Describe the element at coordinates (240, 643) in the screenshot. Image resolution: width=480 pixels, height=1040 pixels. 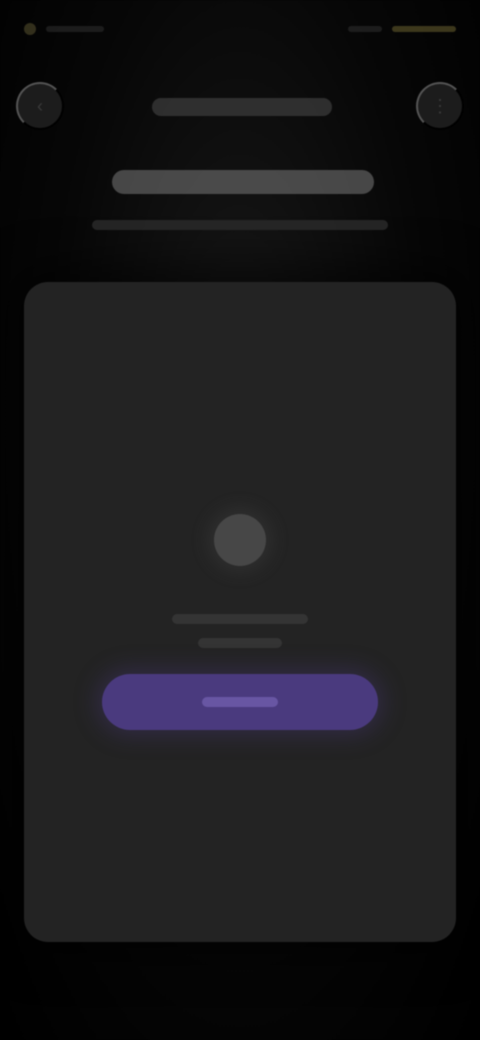
I see `empty-state-submessage-placeholder` at that location.